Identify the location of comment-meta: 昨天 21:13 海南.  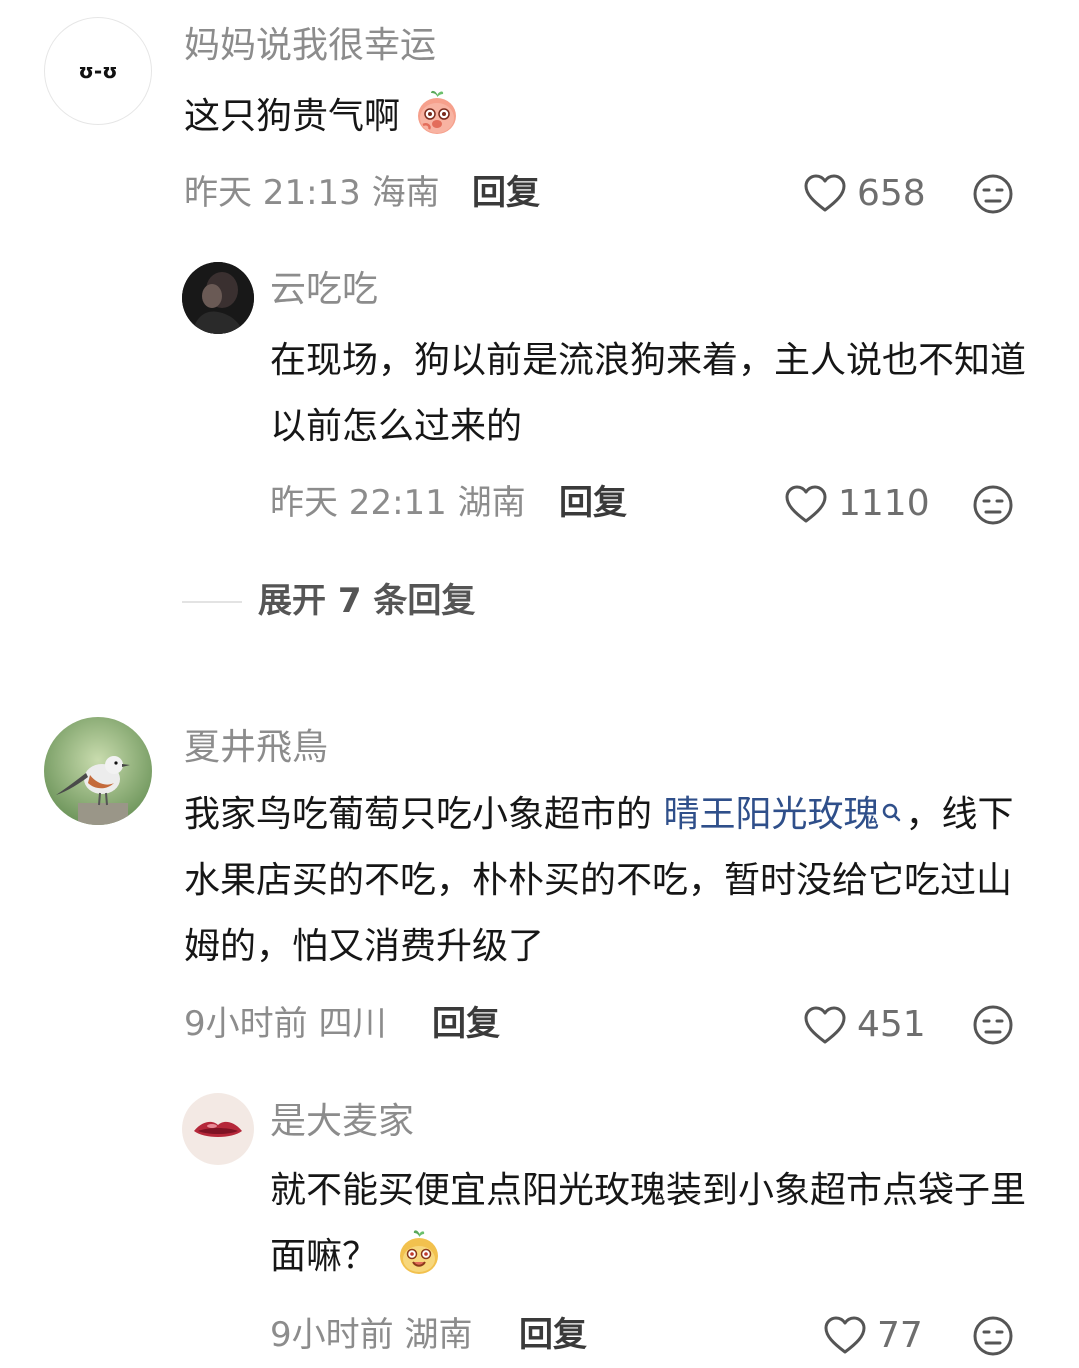
(312, 193).